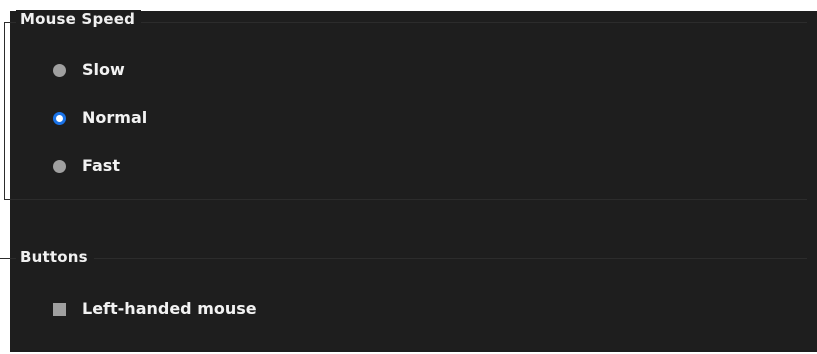 The image size is (817, 354). Describe the element at coordinates (59, 309) in the screenshot. I see `left-handed-mouse-checkbox` at that location.